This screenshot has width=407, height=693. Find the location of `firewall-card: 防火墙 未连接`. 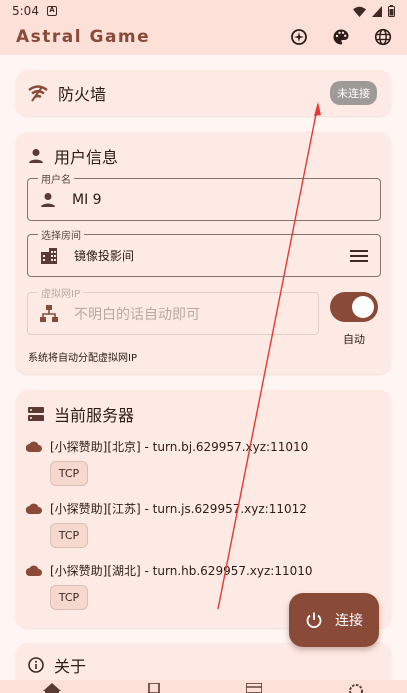

firewall-card: 防火墙 未连接 is located at coordinates (203, 93).